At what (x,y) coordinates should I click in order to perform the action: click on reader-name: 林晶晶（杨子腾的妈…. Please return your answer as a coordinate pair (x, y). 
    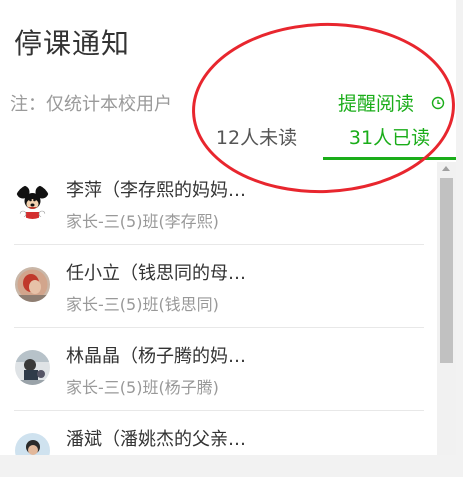
    Looking at the image, I should click on (156, 356).